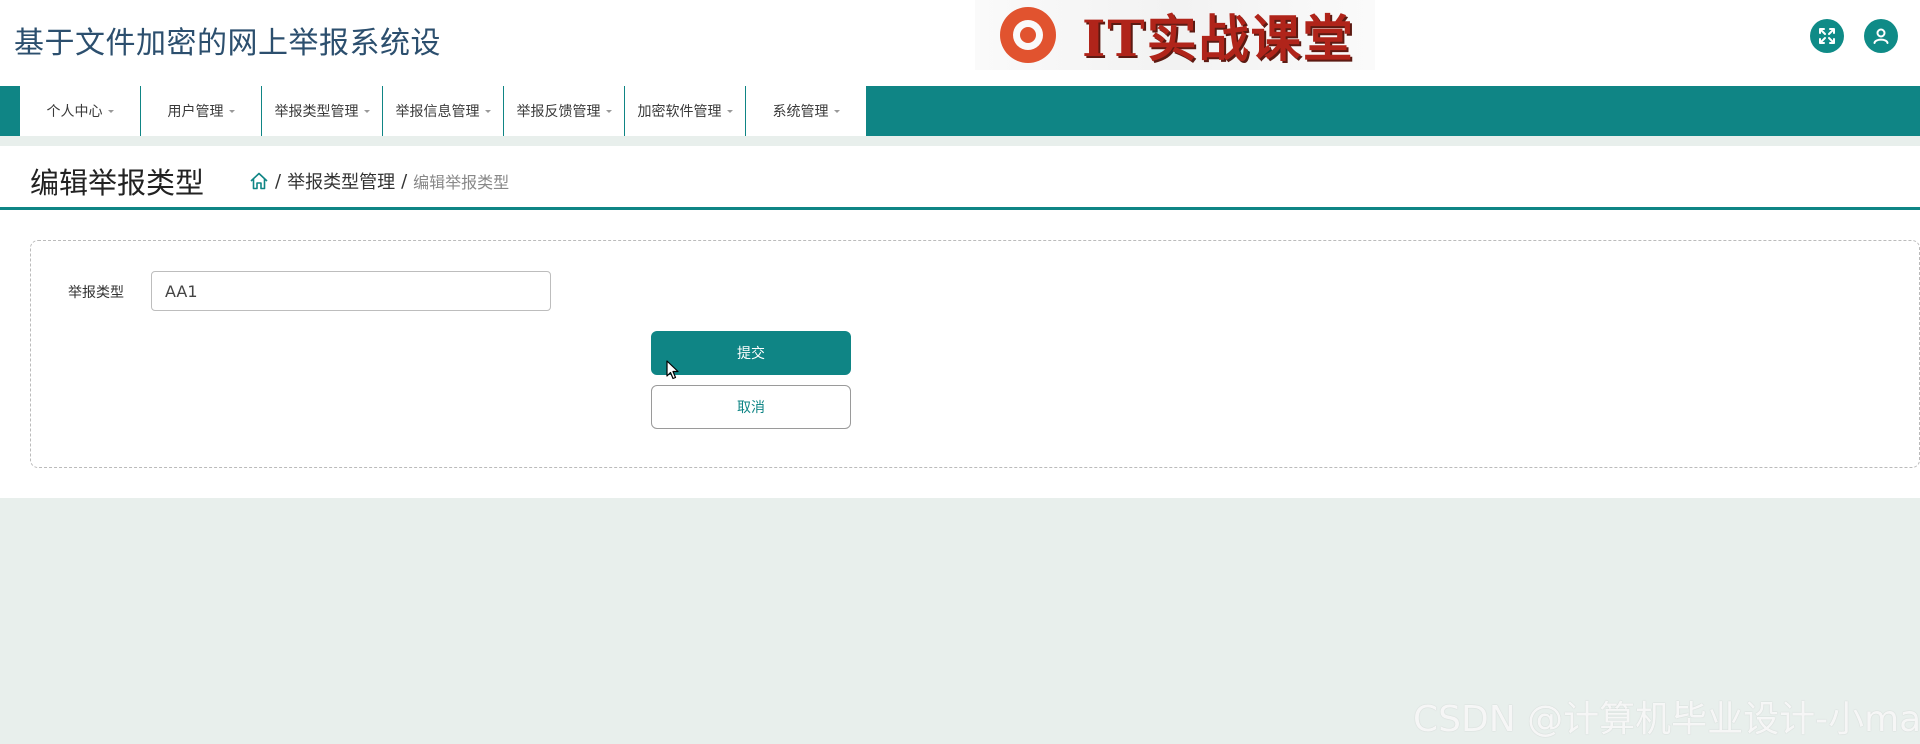  I want to click on breadcrumb-link-report-type-management: 举报类型管理, so click(341, 181).